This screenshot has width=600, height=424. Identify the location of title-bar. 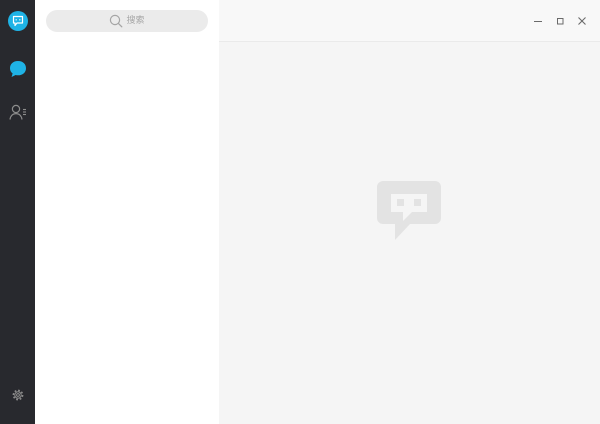
(409, 21).